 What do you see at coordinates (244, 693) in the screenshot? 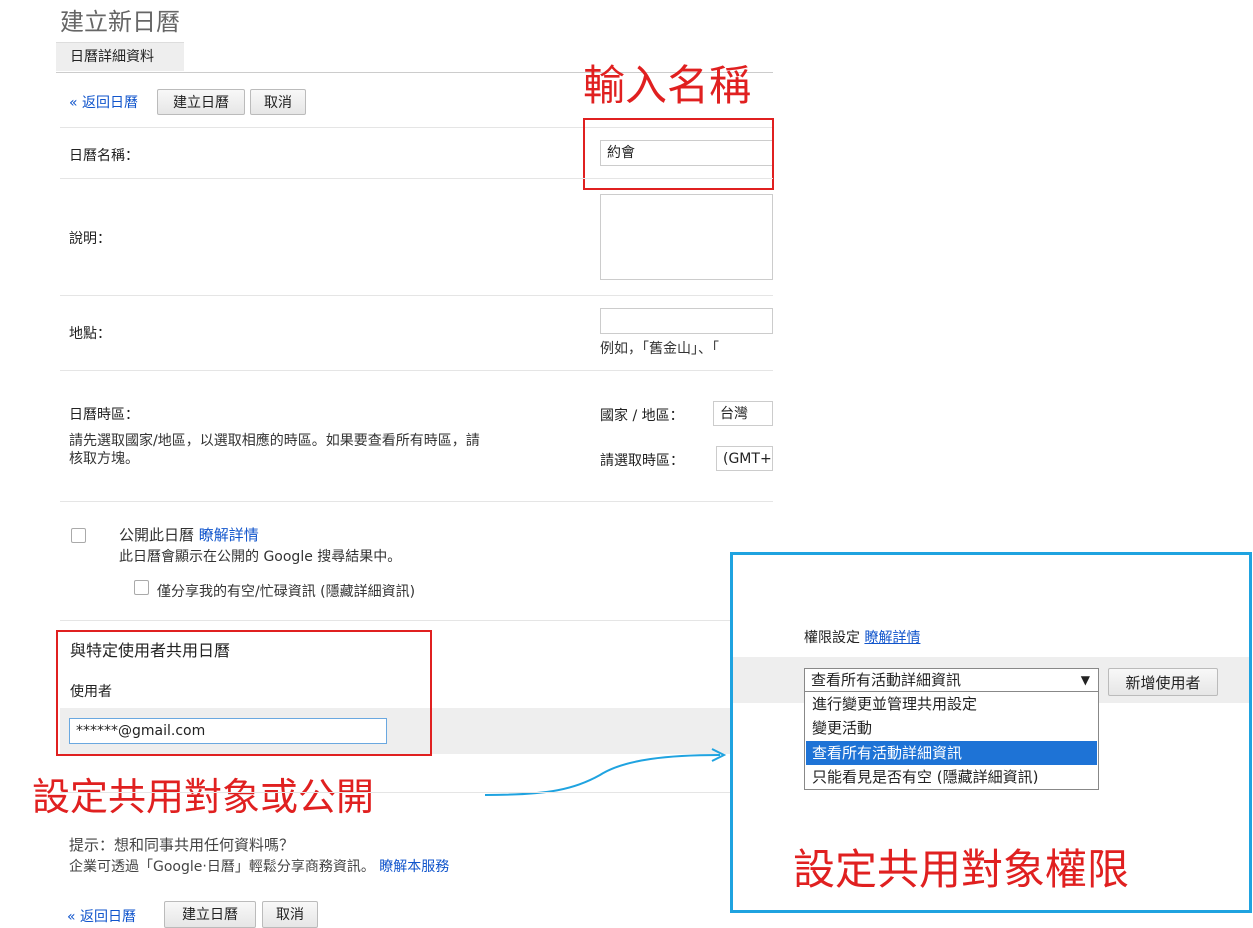
I see `highlight-share-box` at bounding box center [244, 693].